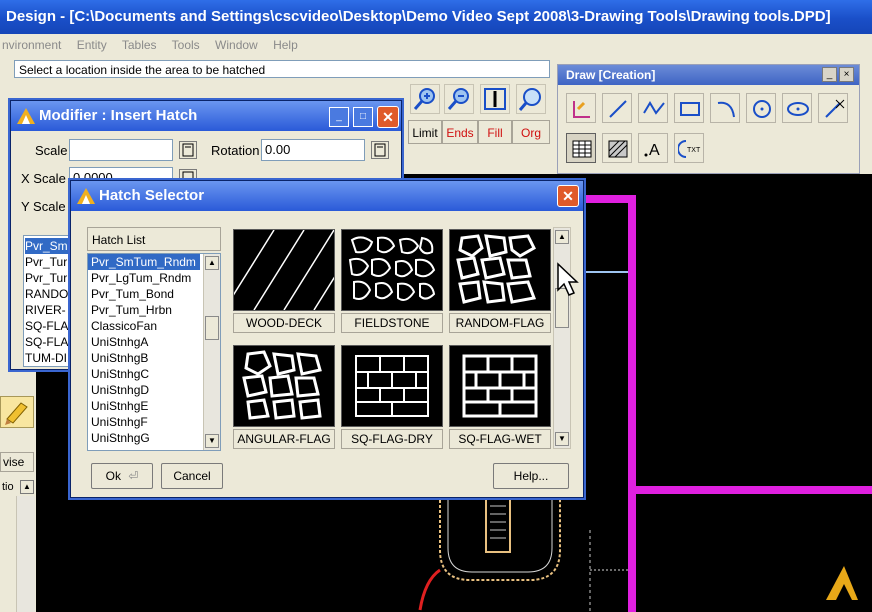  I want to click on hatch-tile-random-flag: RANDOM-FLAG, so click(500, 281).